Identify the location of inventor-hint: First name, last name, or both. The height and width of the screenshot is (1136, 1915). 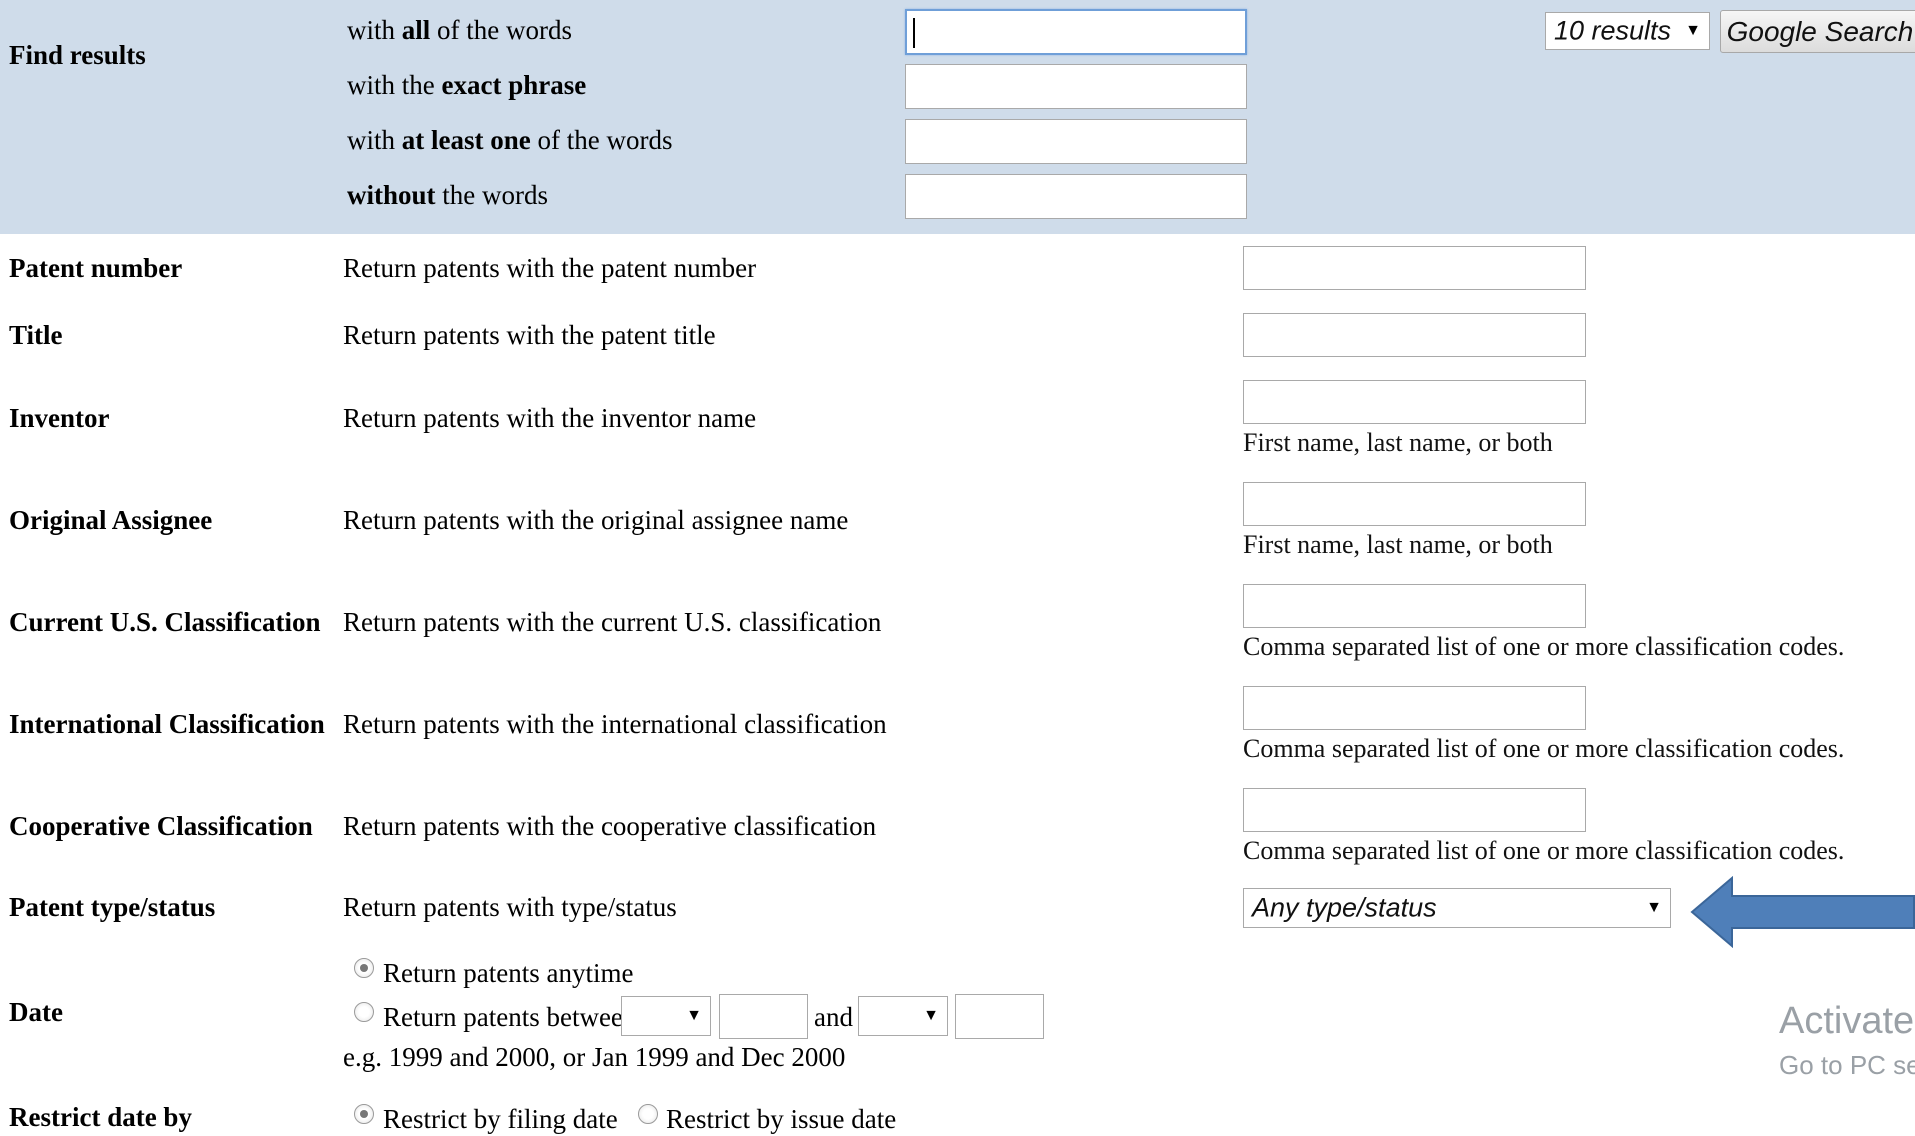
(1398, 442).